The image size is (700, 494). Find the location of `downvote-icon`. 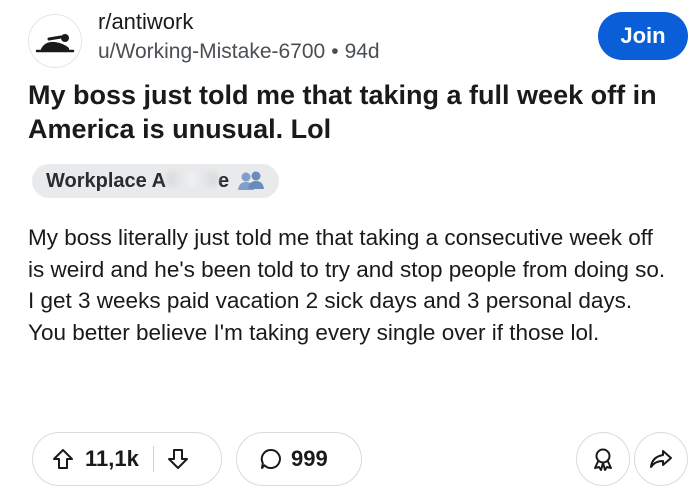

downvote-icon is located at coordinates (178, 459).